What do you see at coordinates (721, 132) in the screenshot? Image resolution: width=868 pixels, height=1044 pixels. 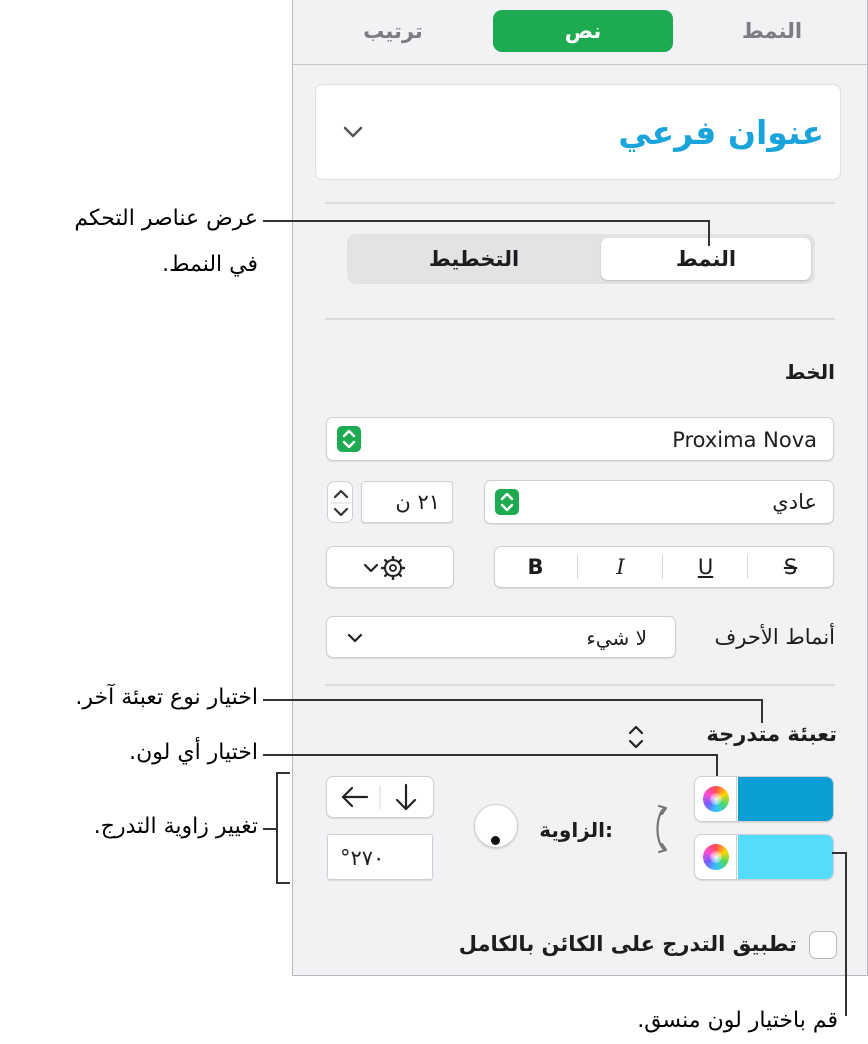 I see `paragraph-style-name: عنوان فرعي` at bounding box center [721, 132].